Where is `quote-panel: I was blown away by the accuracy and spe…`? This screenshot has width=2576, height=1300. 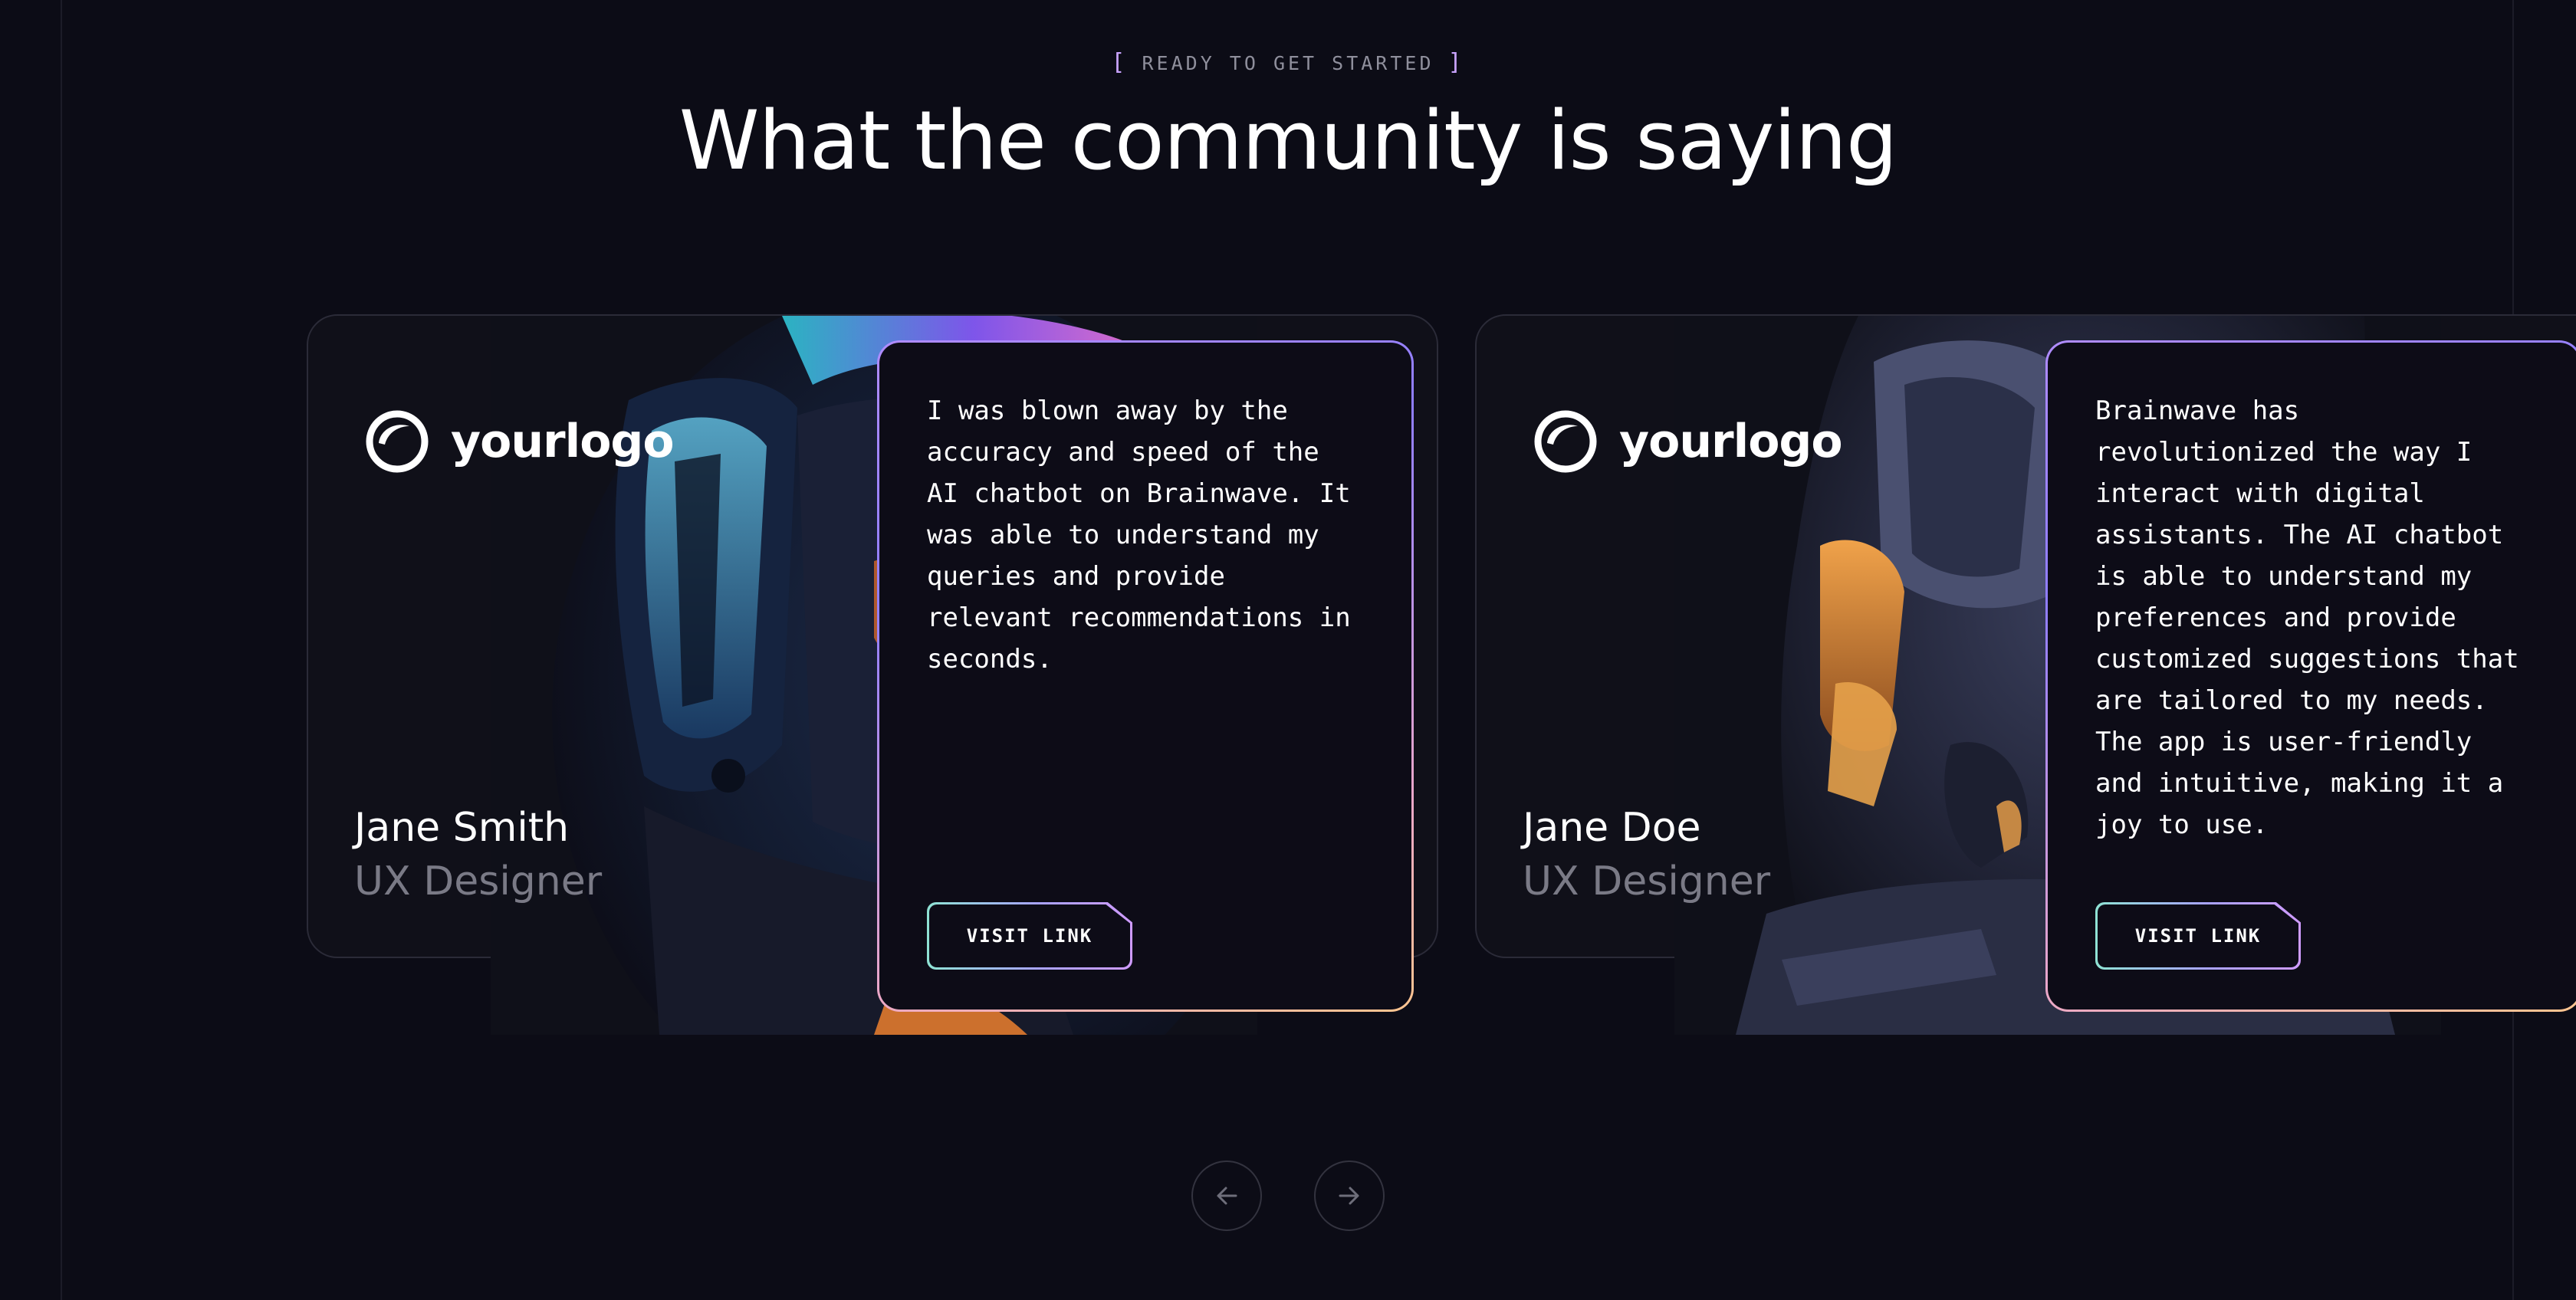 quote-panel: I was blown away by the accuracy and spe… is located at coordinates (1146, 676).